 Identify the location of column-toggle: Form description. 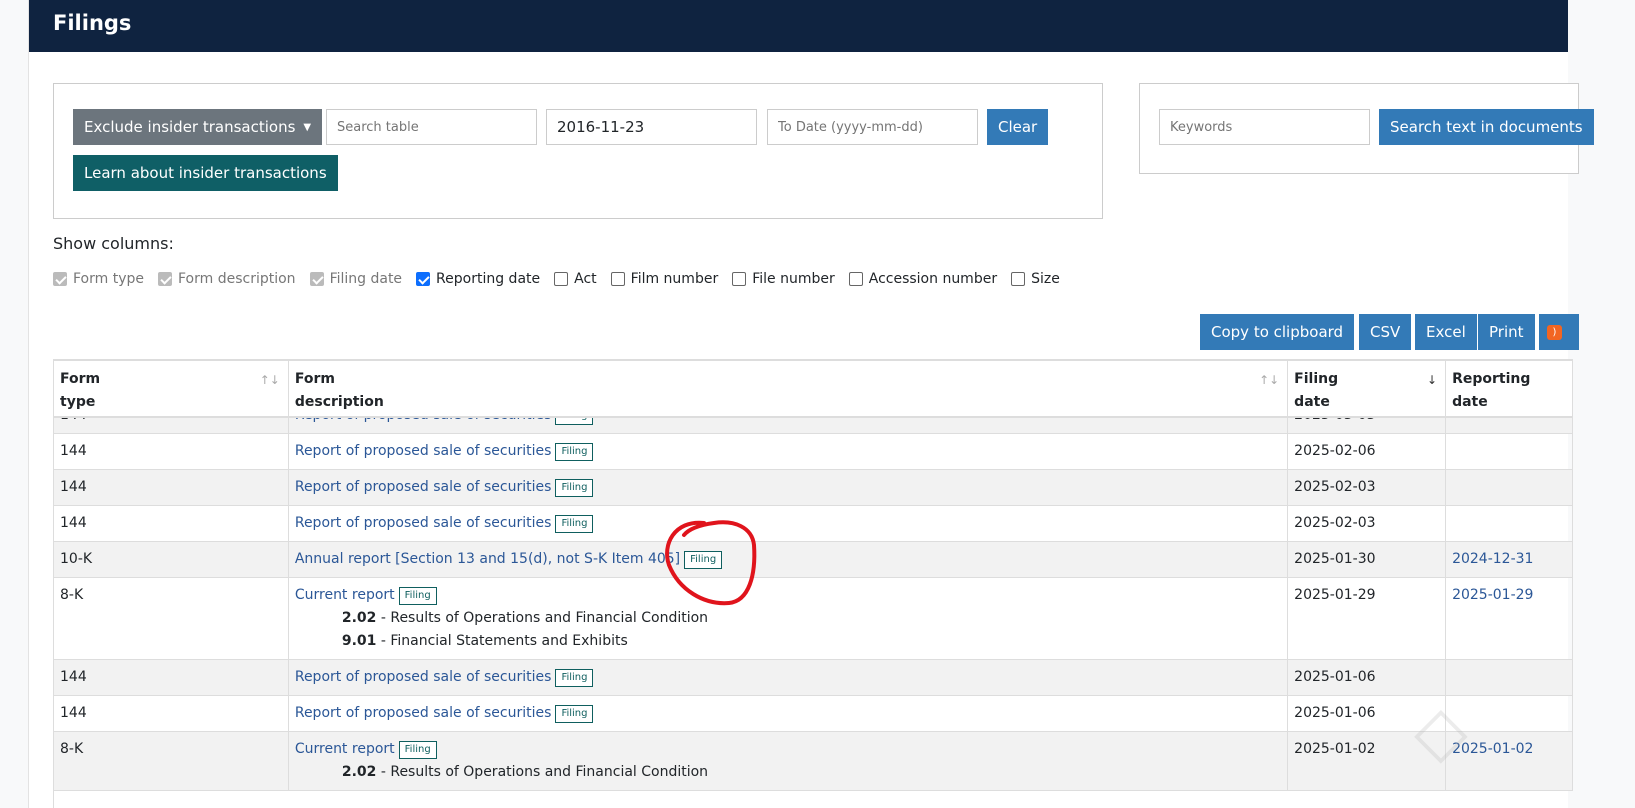
(227, 279).